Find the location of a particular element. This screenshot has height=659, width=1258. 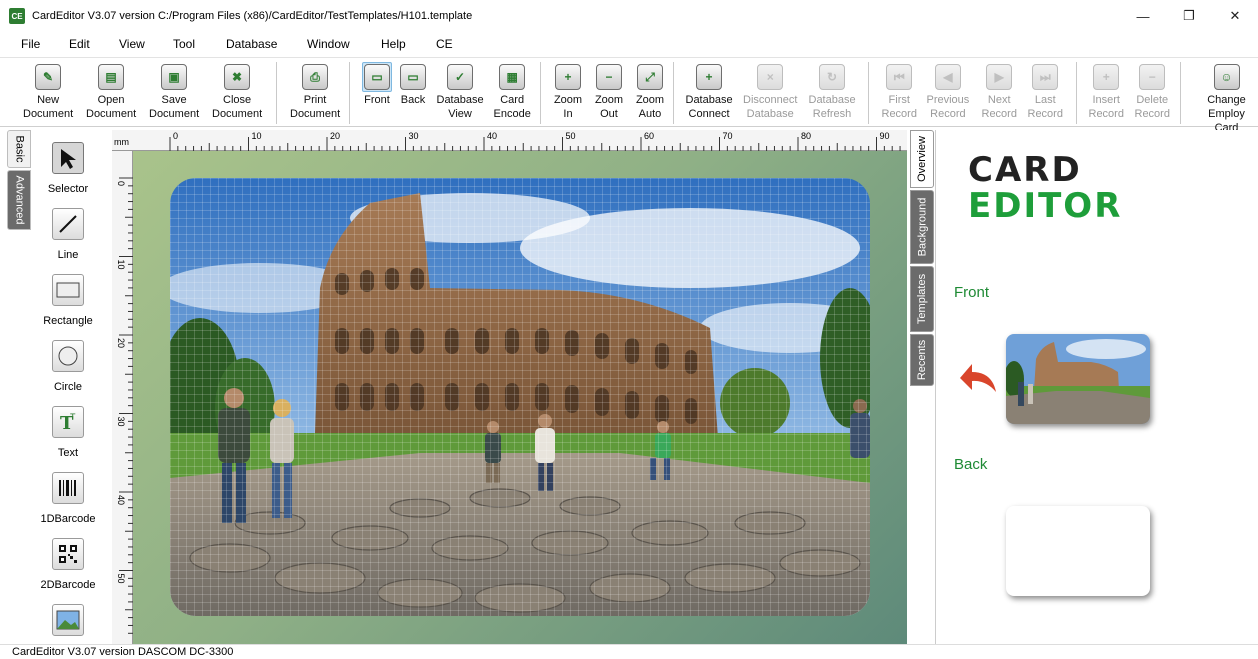

close-document-button: ✖ Close Document is located at coordinates (237, 91).